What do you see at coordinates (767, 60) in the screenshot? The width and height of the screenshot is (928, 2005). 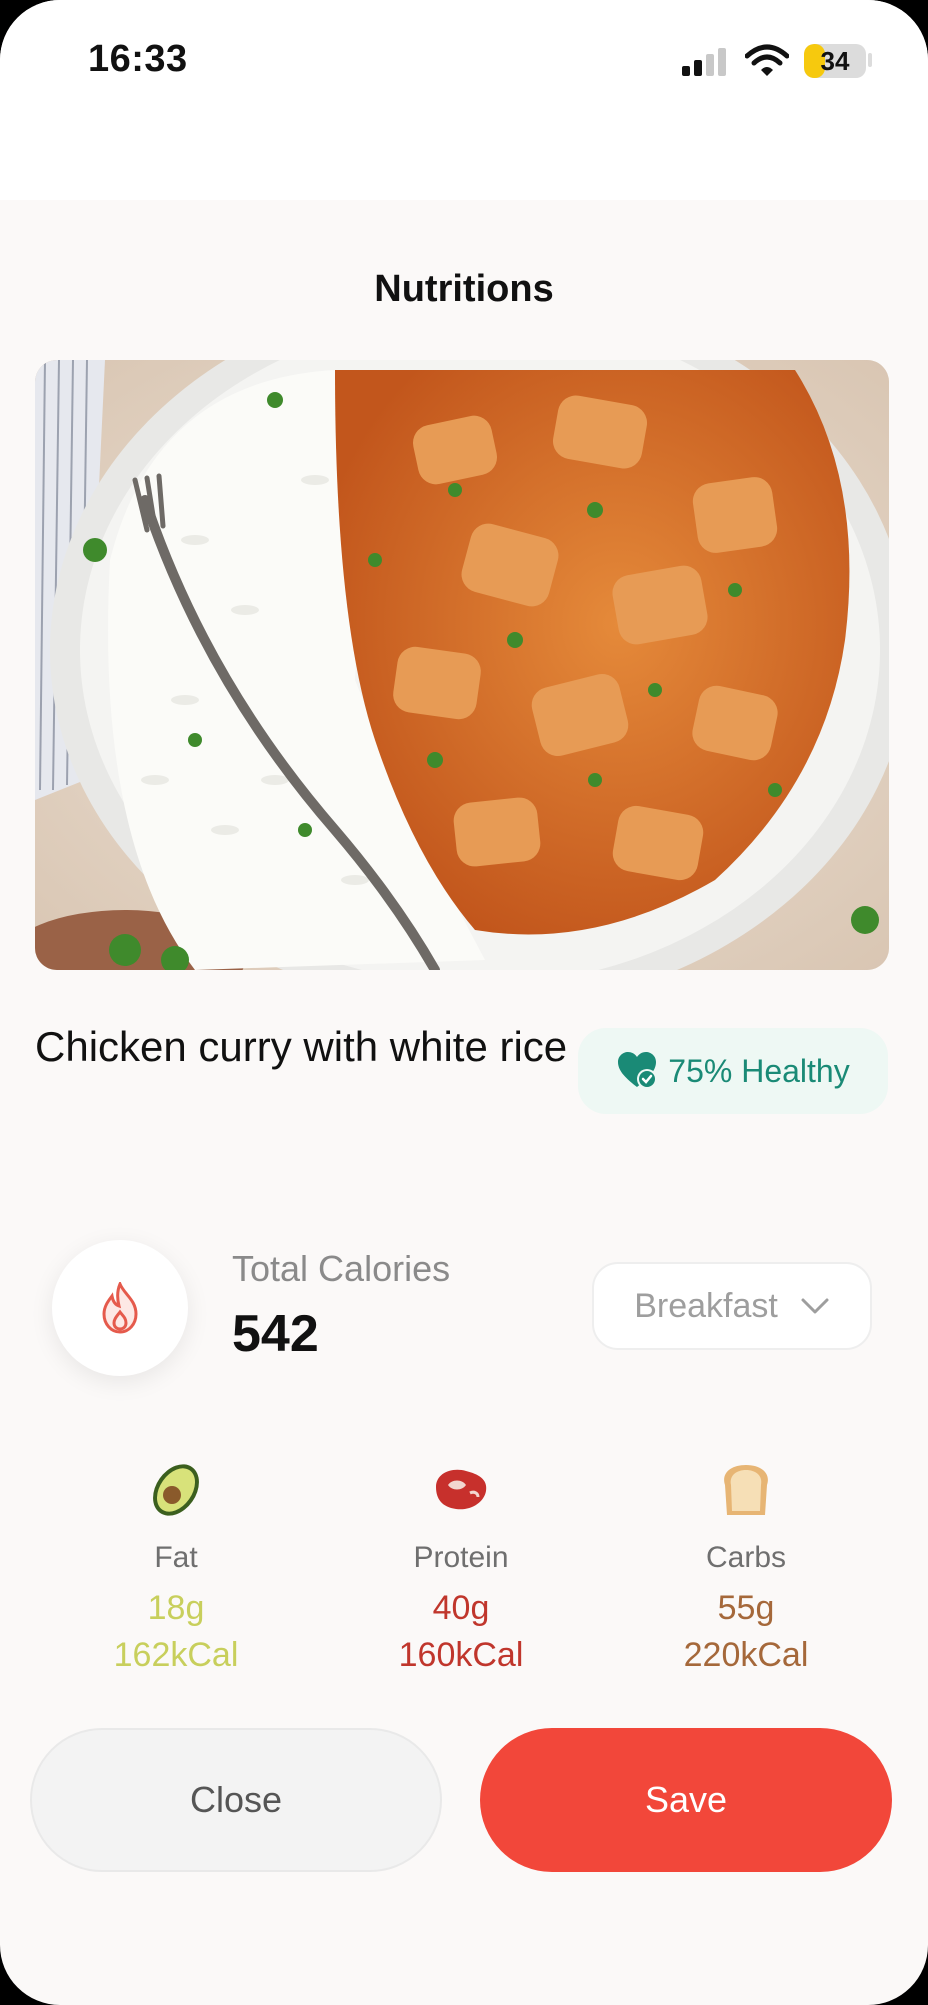 I see `wifi-icon` at bounding box center [767, 60].